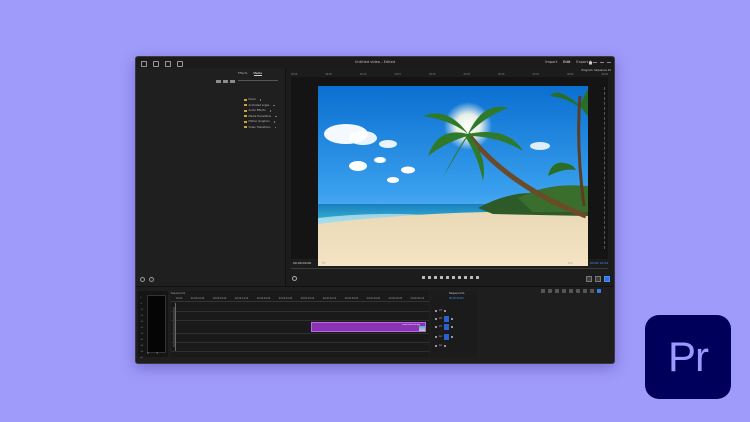 Image resolution: width=750 pixels, height=422 pixels. I want to click on list-view-icon, so click(218, 81).